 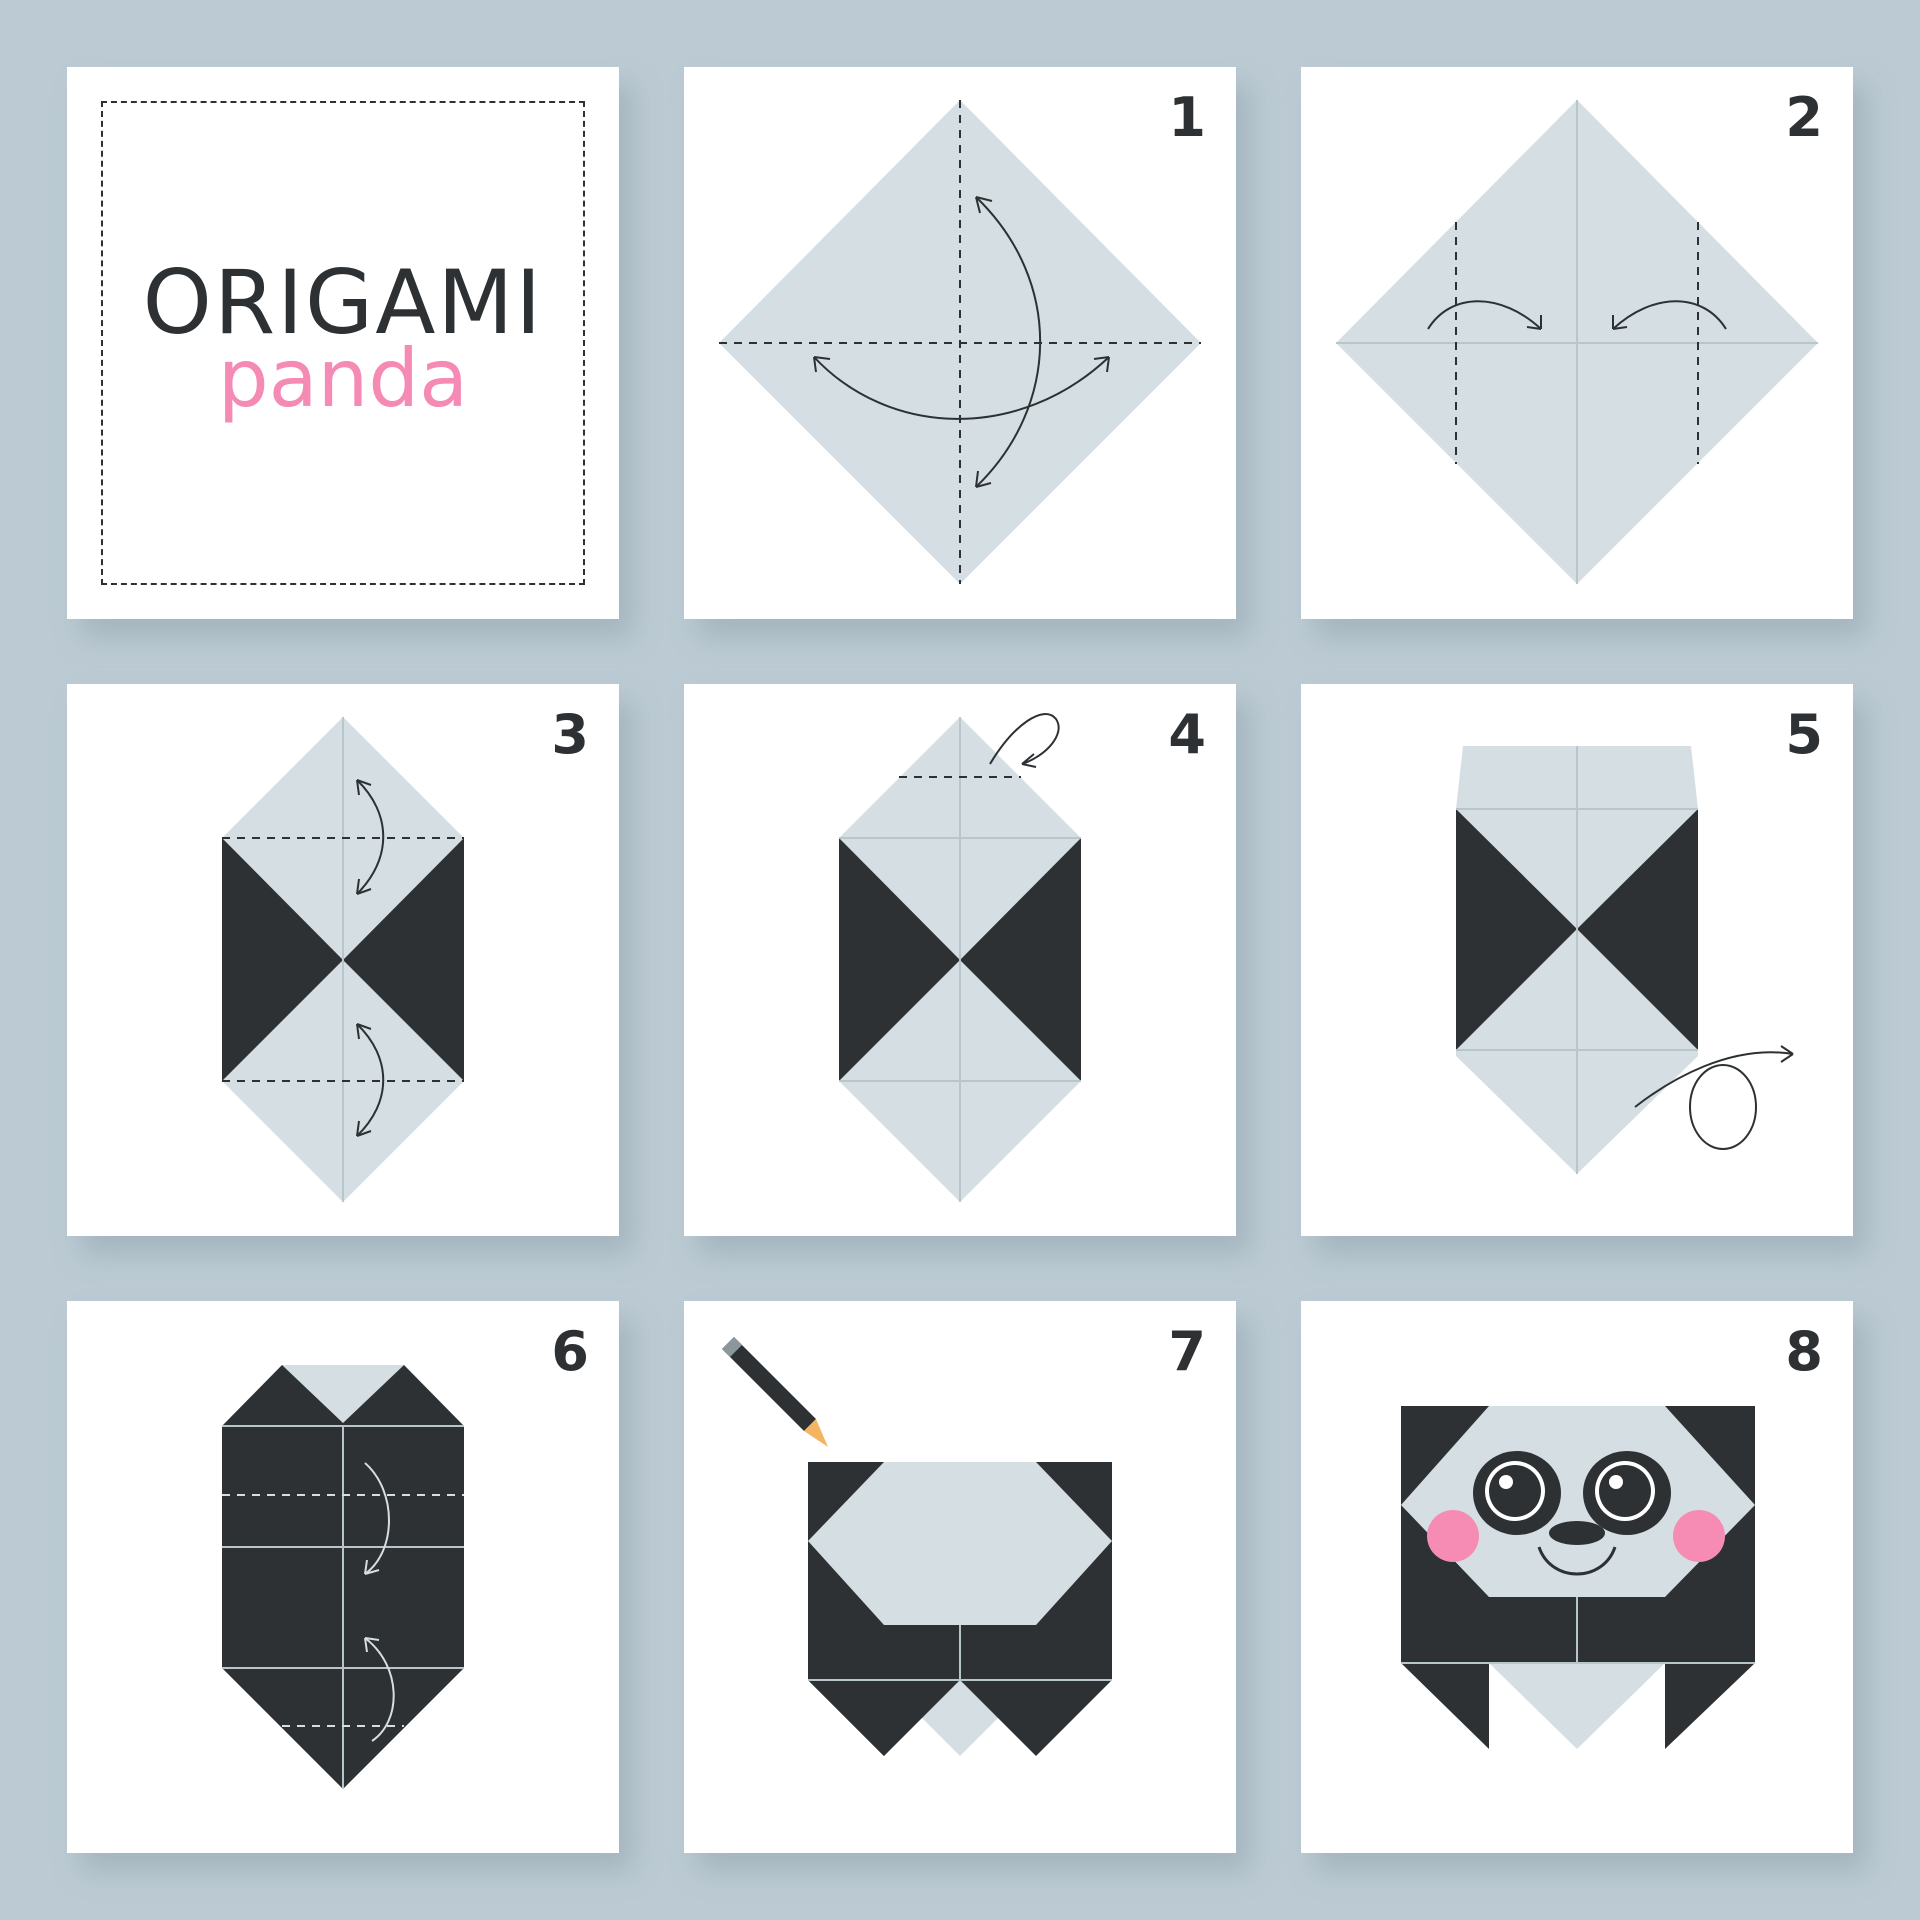 What do you see at coordinates (1627, 1493) in the screenshot?
I see `right-eye-icon` at bounding box center [1627, 1493].